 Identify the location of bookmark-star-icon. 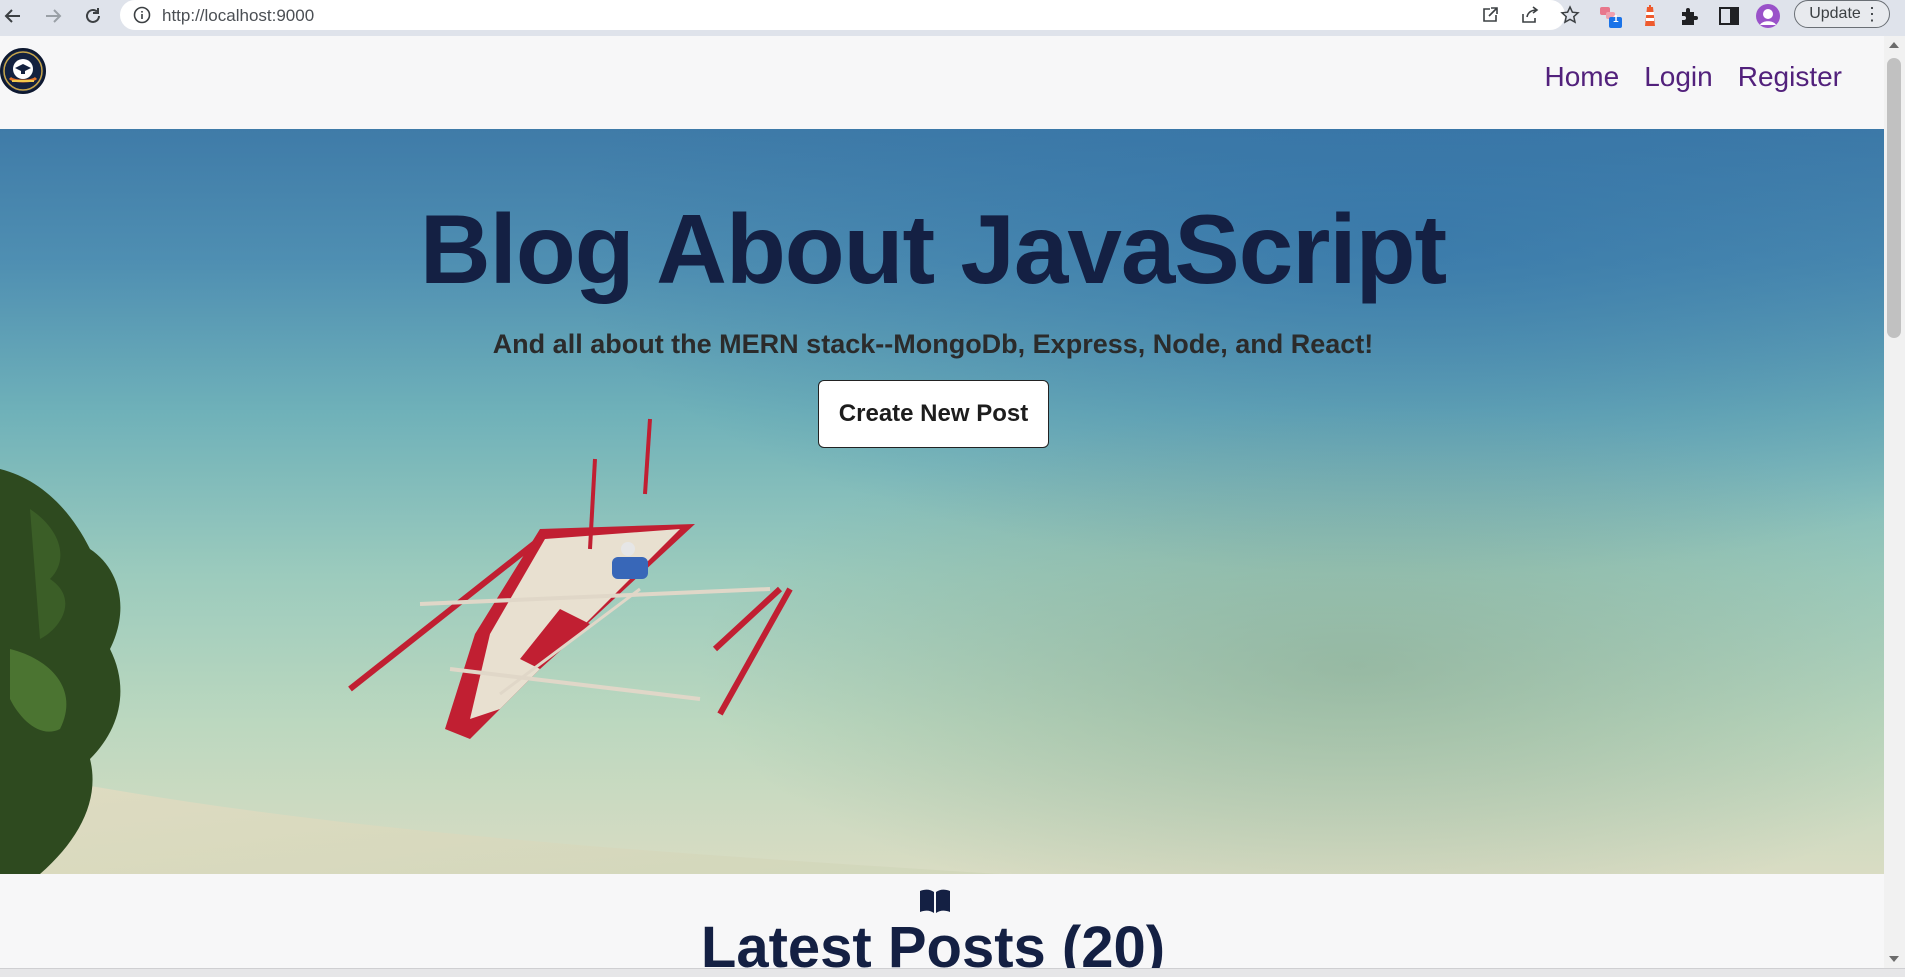
(1570, 15).